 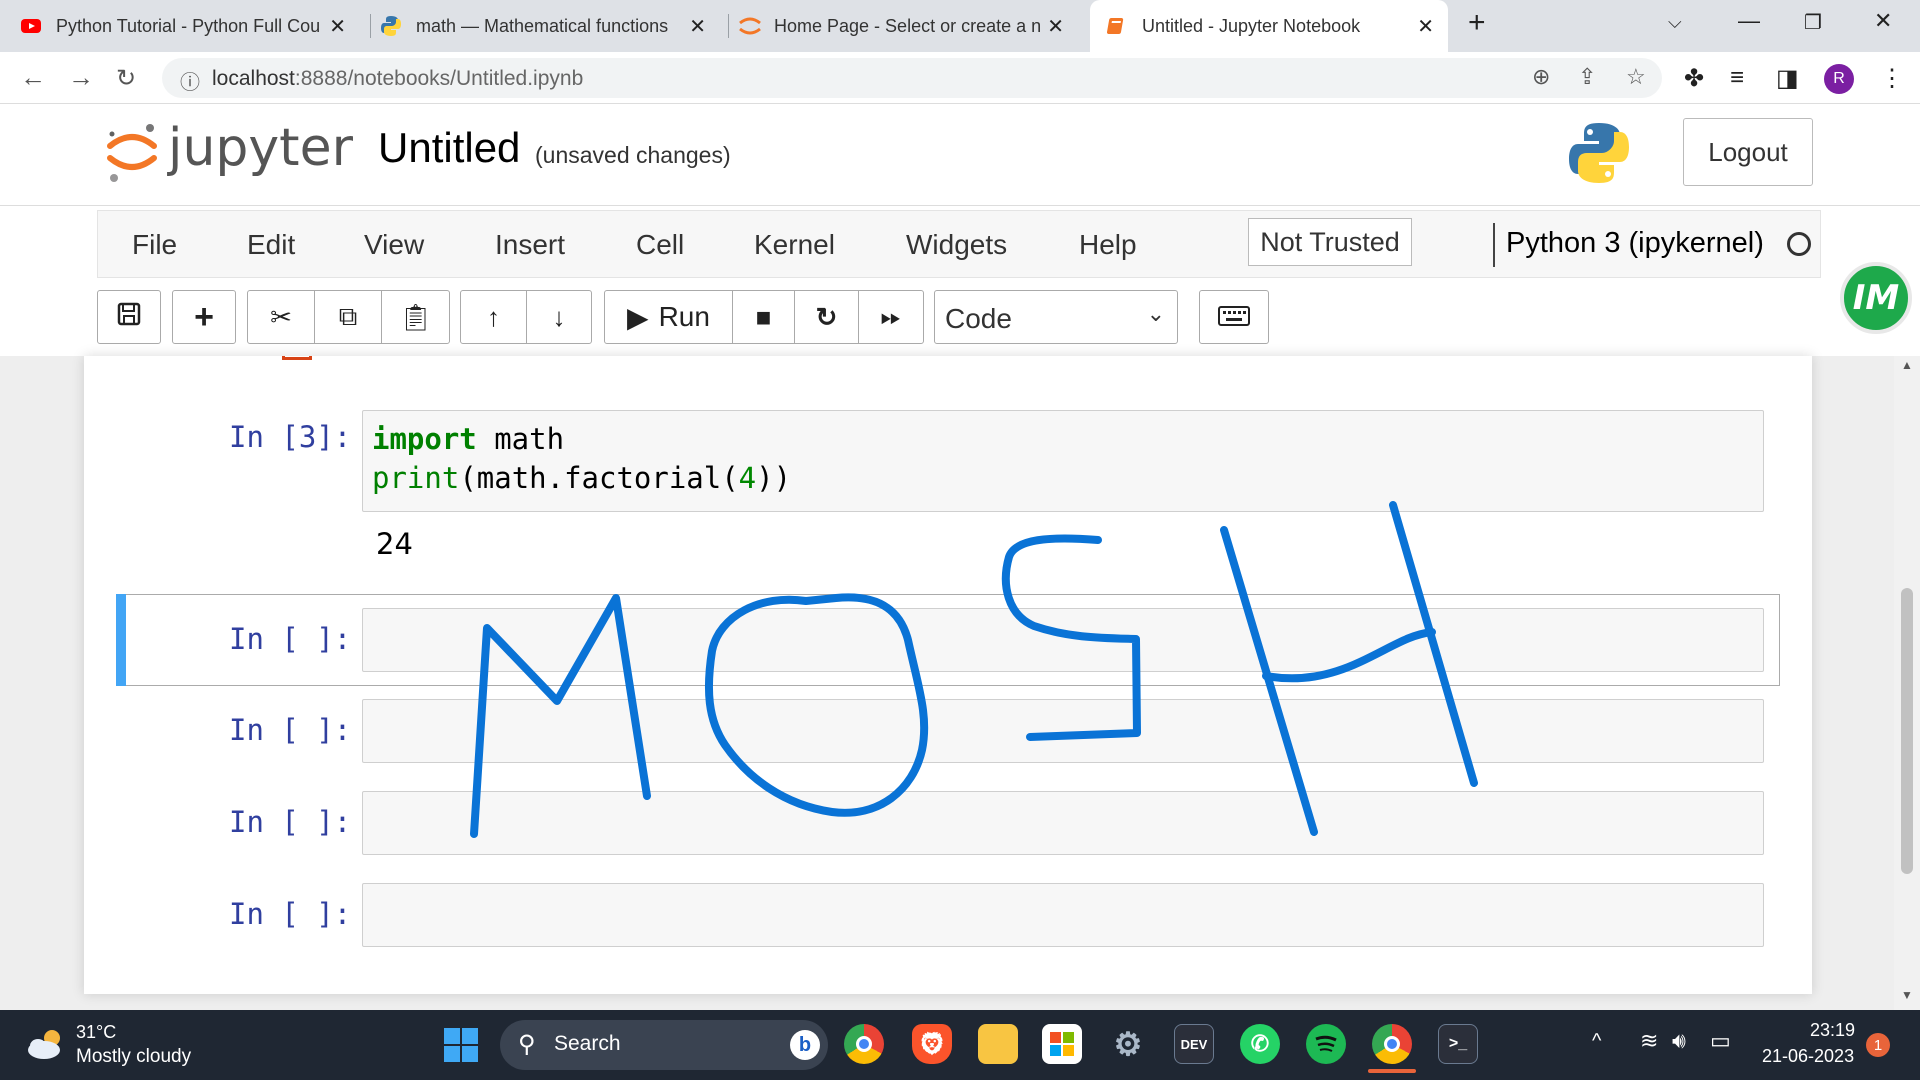 What do you see at coordinates (1477, 23) in the screenshot?
I see `new-tab-icon: +` at bounding box center [1477, 23].